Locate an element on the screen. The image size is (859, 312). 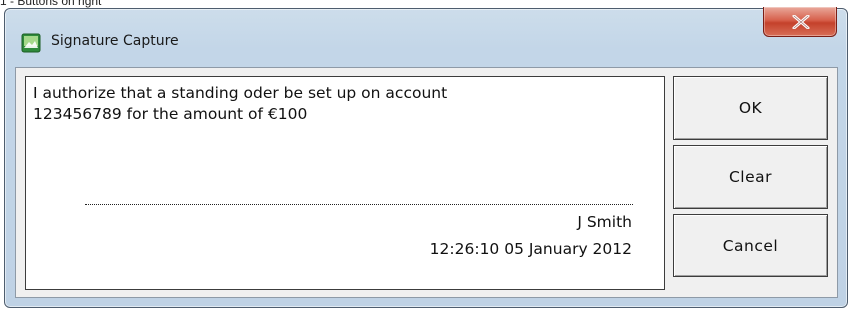
page-caption: 1 - Buttons on right is located at coordinates (51, 4).